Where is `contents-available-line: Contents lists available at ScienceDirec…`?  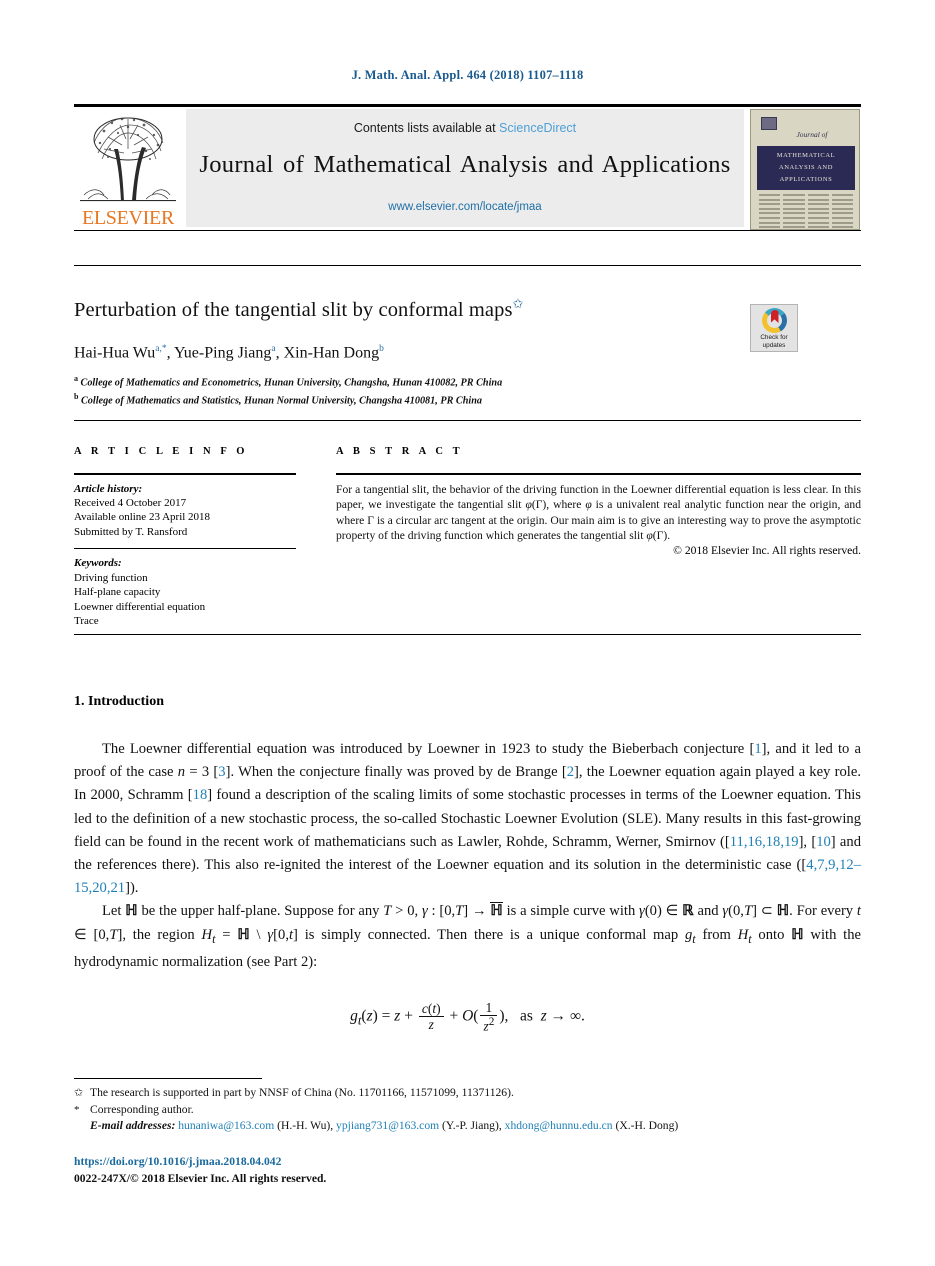
contents-available-line: Contents lists available at ScienceDirec… is located at coordinates (465, 128).